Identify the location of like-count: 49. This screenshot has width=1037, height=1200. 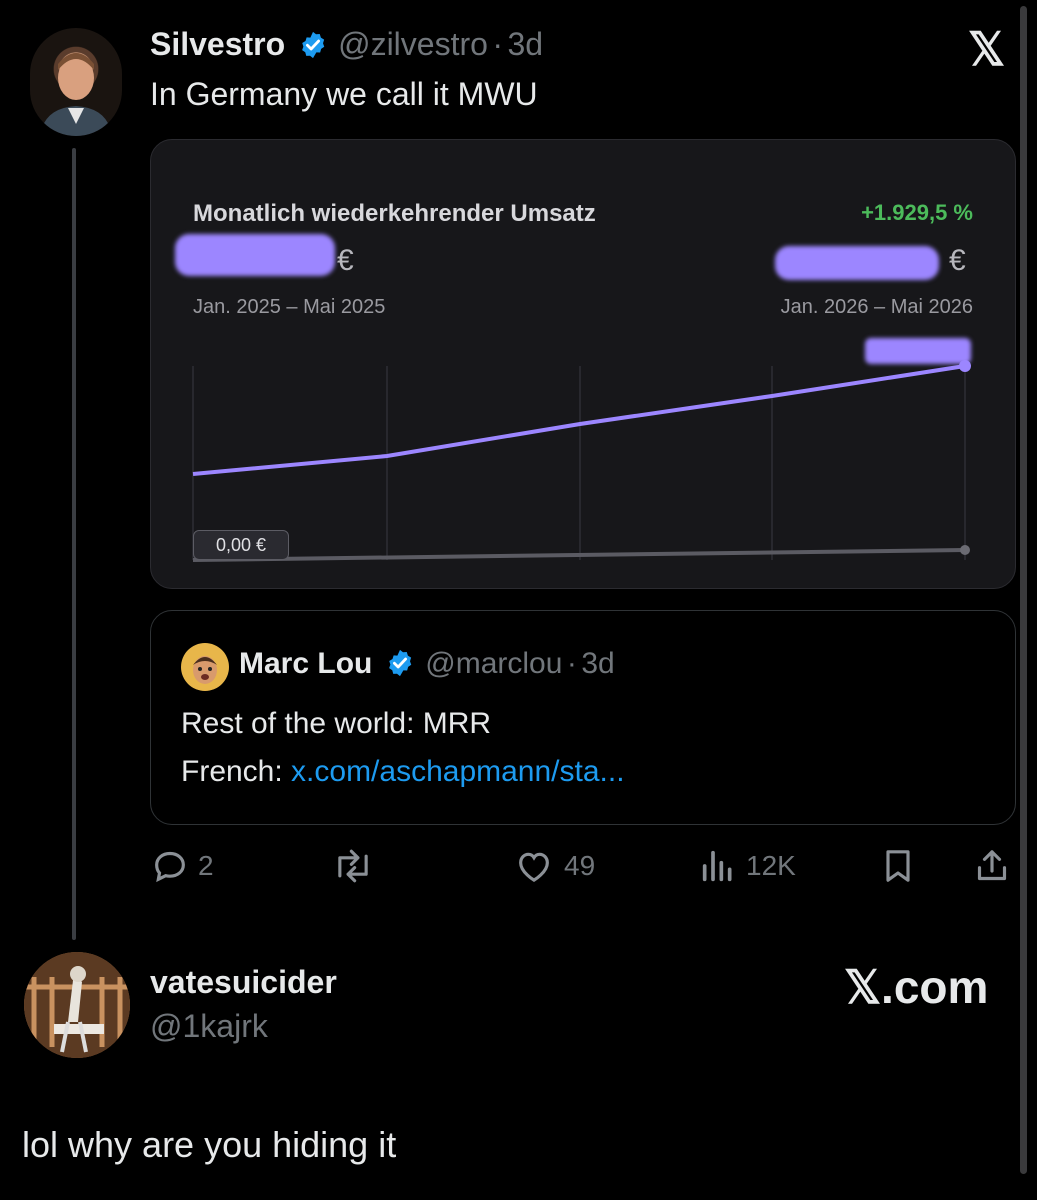
(580, 865).